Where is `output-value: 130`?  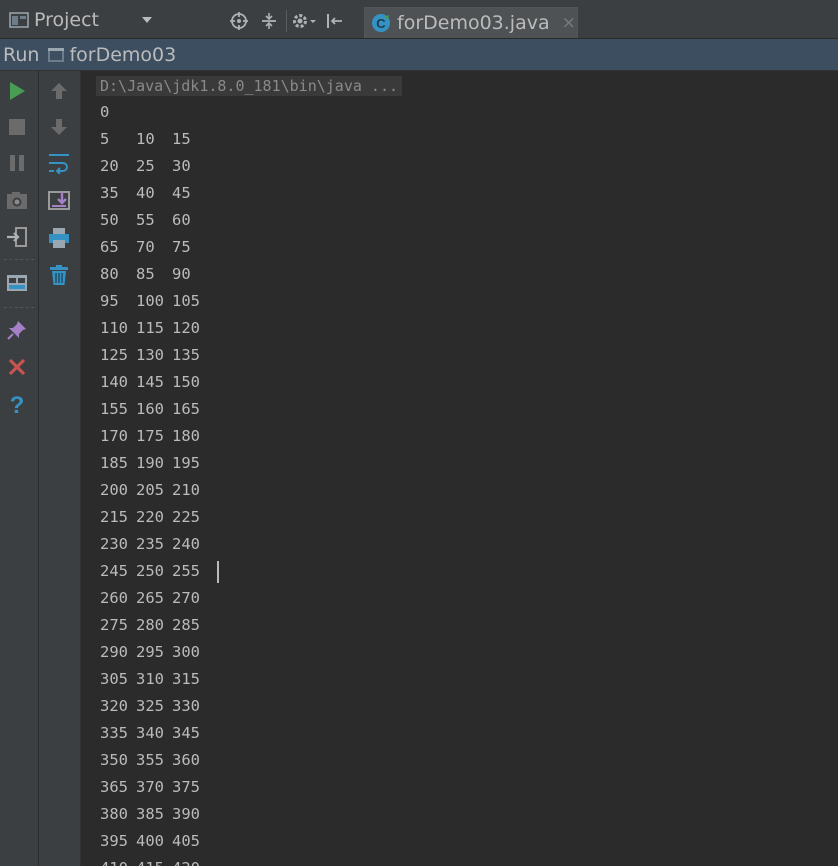
output-value: 130 is located at coordinates (150, 355).